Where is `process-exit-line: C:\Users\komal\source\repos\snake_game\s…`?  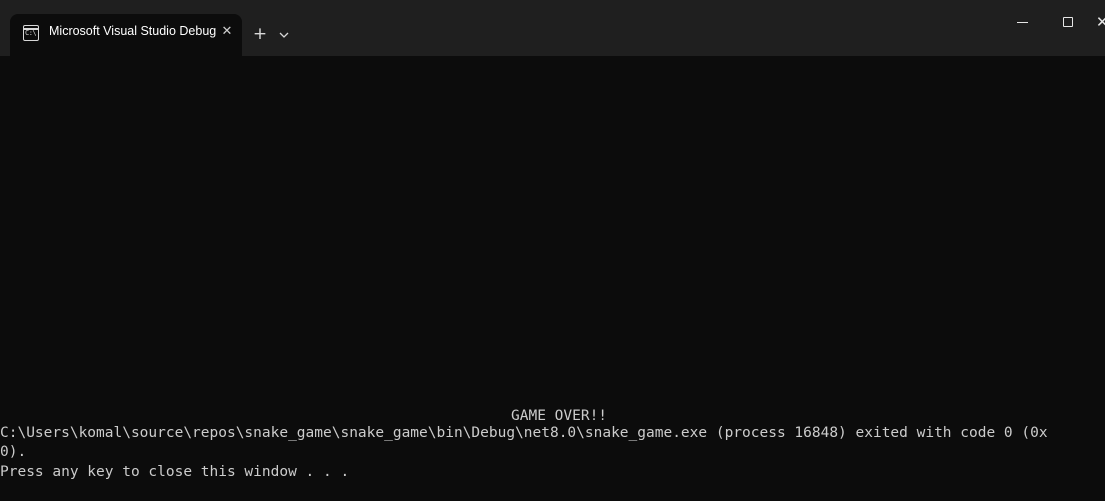 process-exit-line: C:\Users\komal\source\repos\snake_game\s… is located at coordinates (524, 433).